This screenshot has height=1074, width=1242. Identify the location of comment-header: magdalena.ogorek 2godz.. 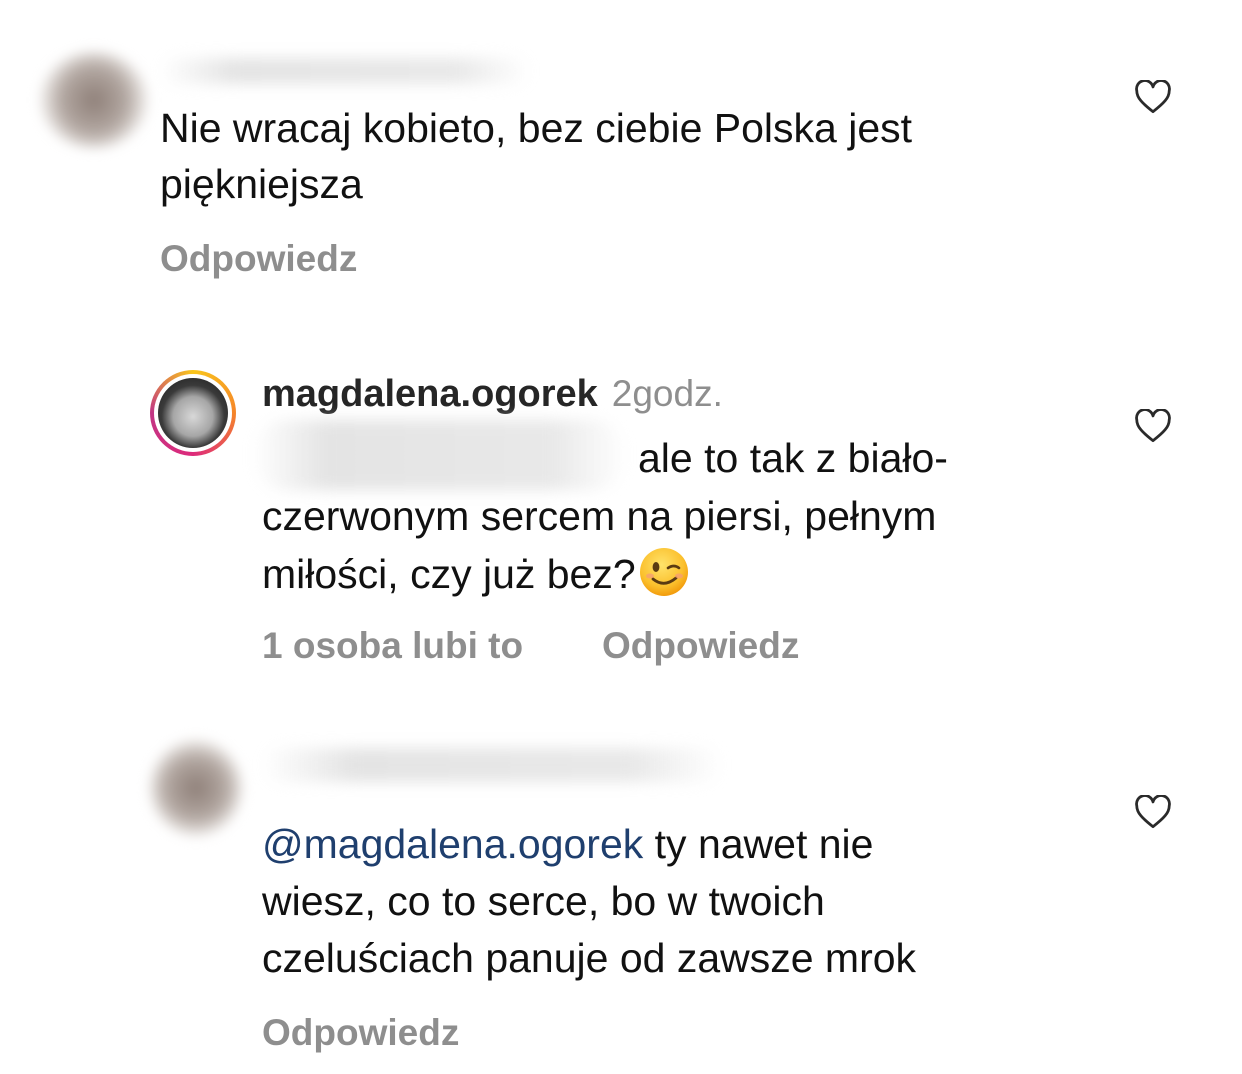
(492, 393).